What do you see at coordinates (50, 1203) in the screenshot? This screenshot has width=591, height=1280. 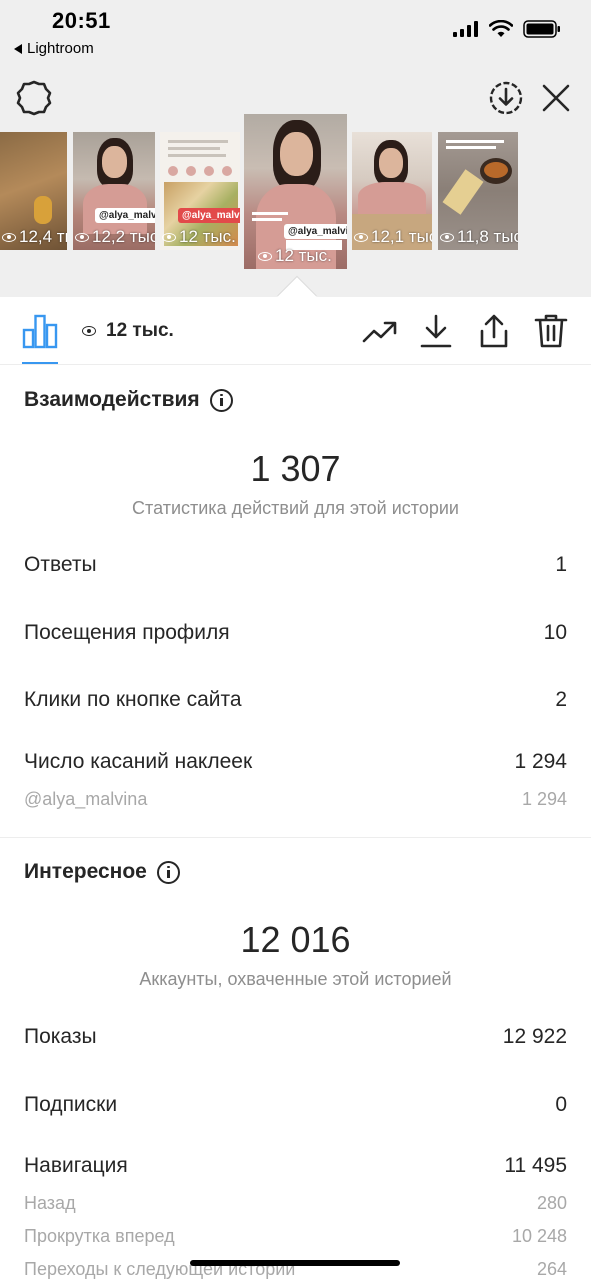 I see `metric-sub-label: Назад` at bounding box center [50, 1203].